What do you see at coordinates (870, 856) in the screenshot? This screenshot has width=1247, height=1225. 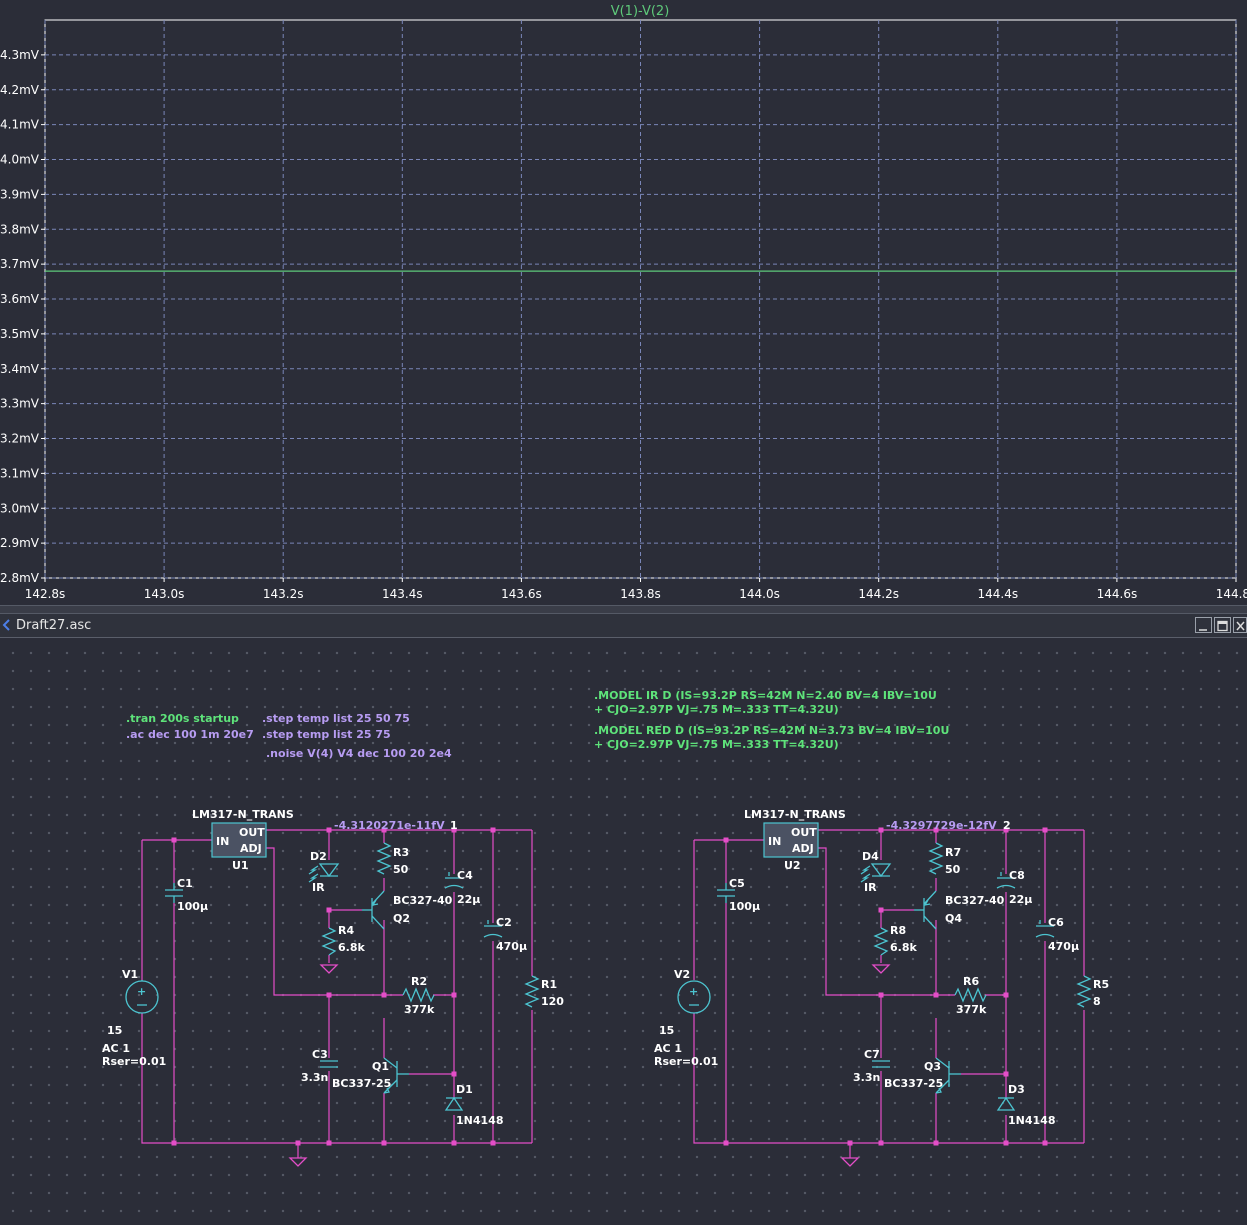 I see `d4-name: D4` at bounding box center [870, 856].